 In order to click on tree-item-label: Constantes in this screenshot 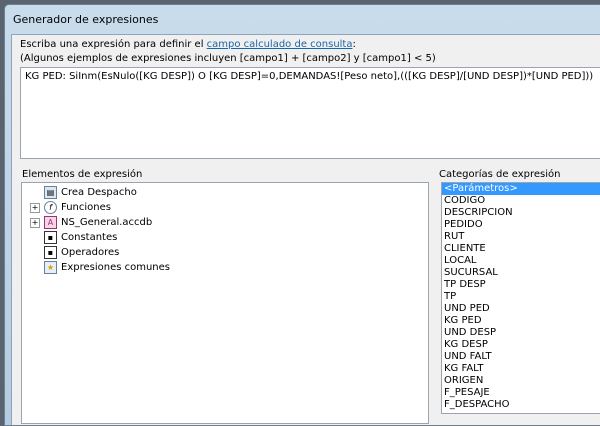, I will do `click(89, 237)`.